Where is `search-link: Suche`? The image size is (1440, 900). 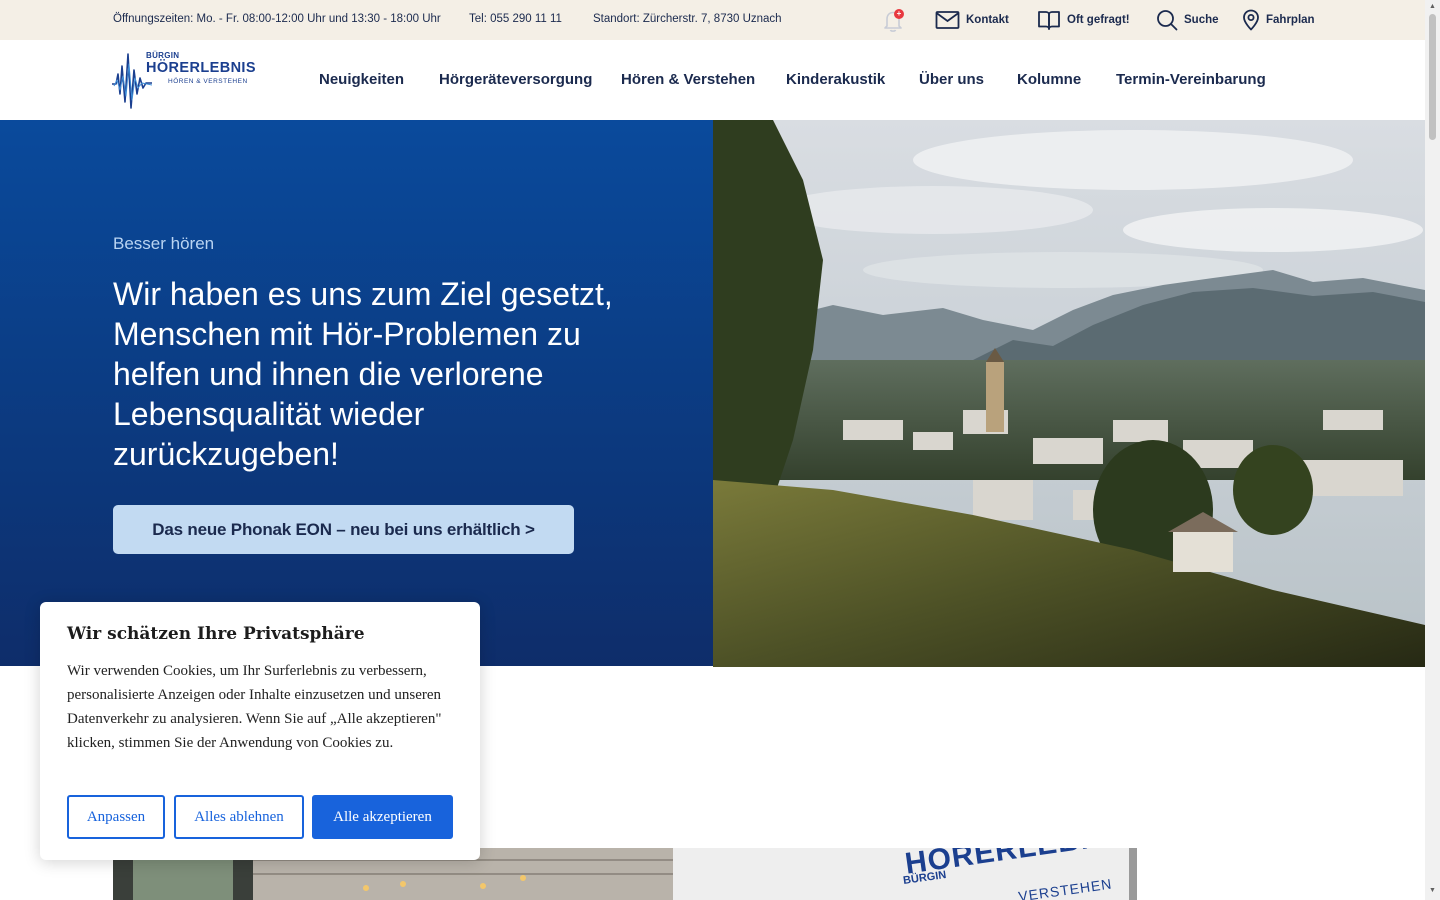 search-link: Suche is located at coordinates (1187, 20).